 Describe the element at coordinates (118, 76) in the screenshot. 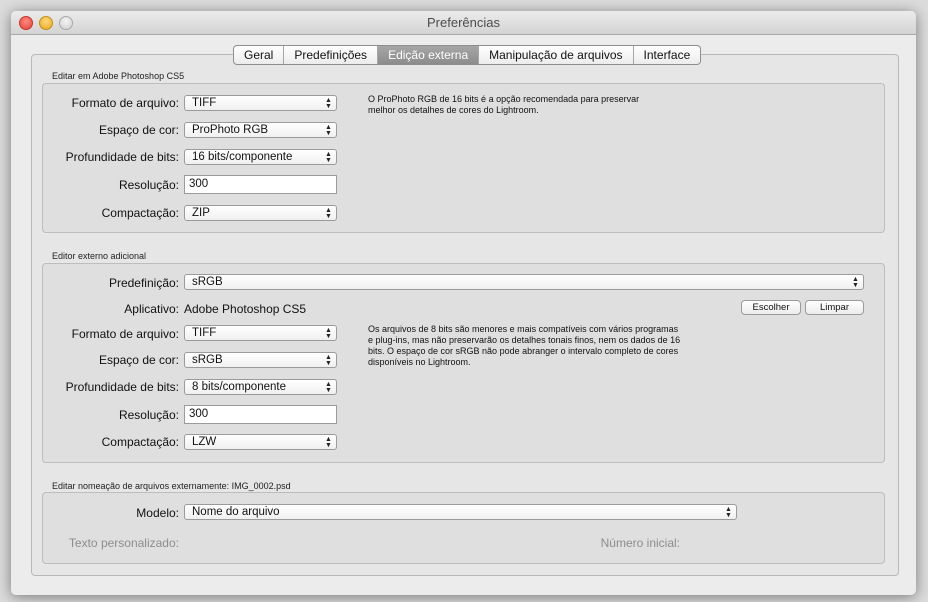

I see `photoshop-section-heading: Editar em Adobe Photoshop CS5` at that location.